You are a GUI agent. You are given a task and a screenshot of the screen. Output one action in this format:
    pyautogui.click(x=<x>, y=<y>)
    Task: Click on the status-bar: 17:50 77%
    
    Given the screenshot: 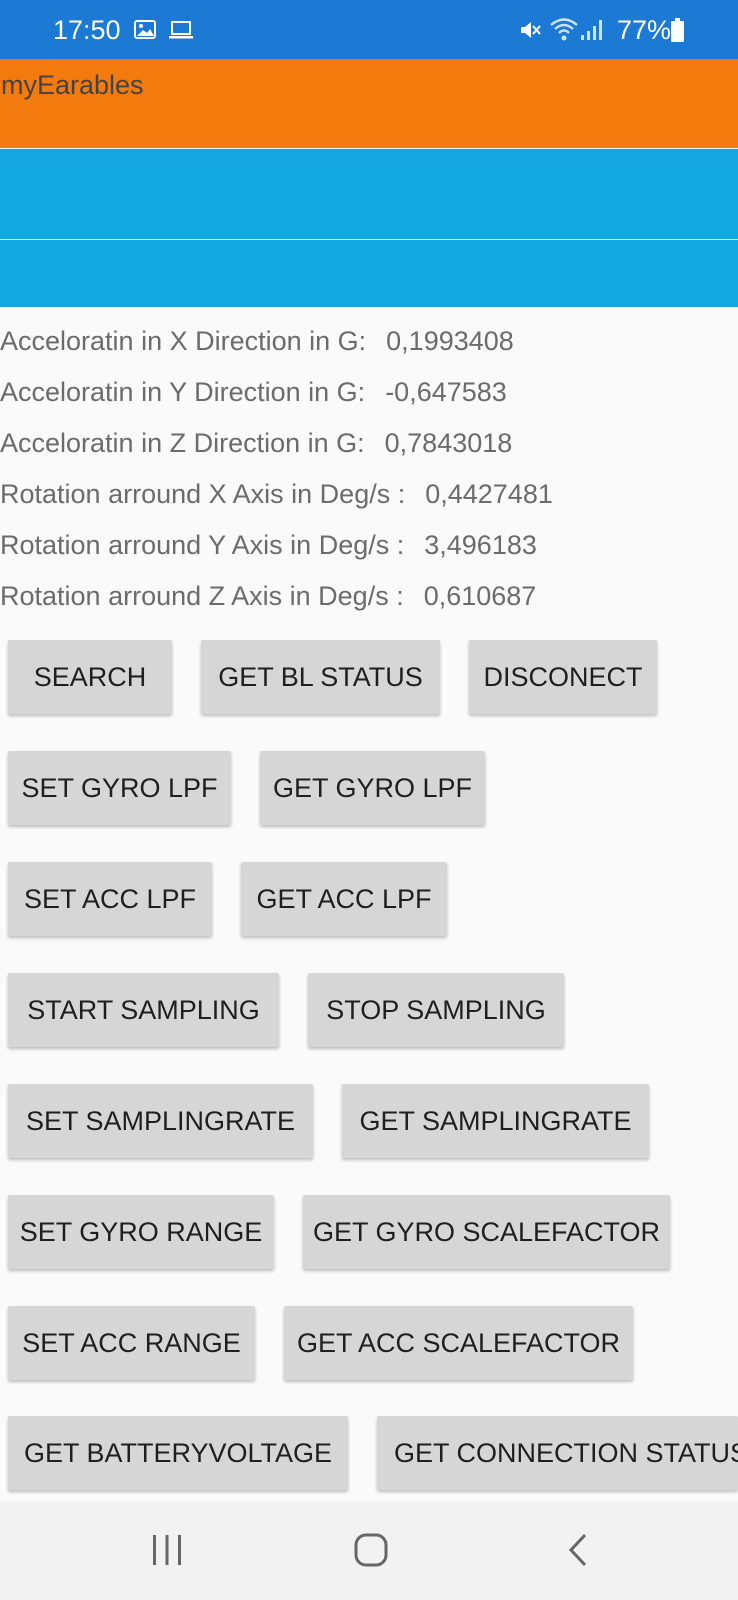 What is the action you would take?
    pyautogui.click(x=369, y=29)
    